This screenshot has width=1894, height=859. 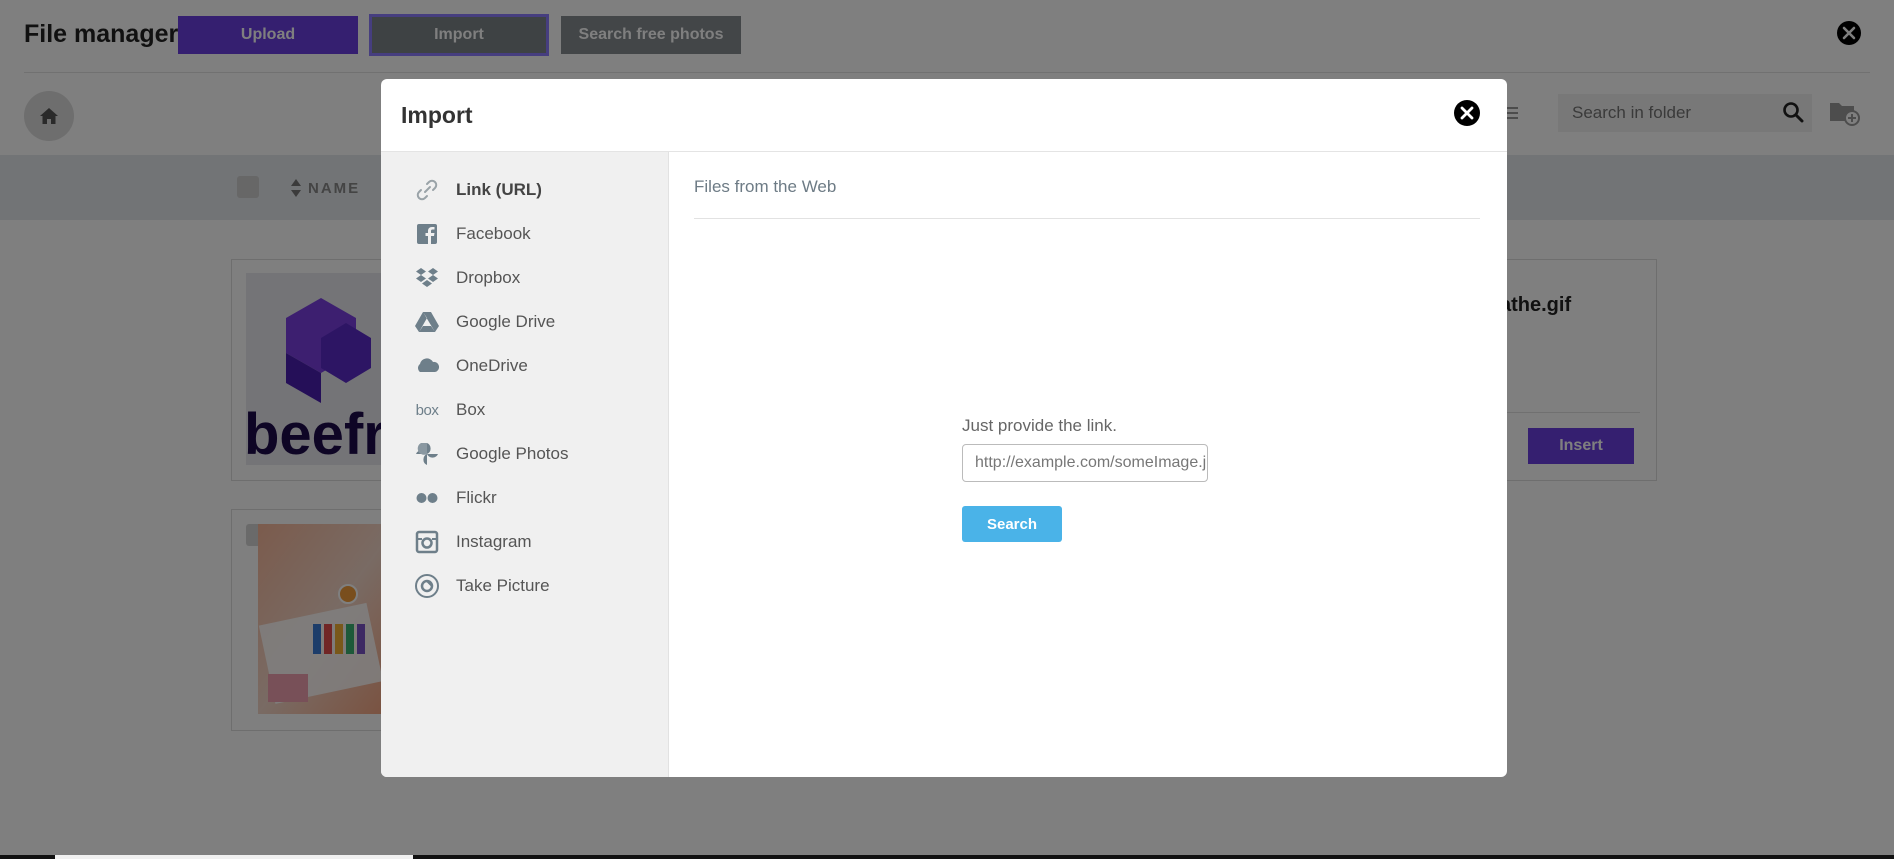 I want to click on camera-icon, so click(x=427, y=586).